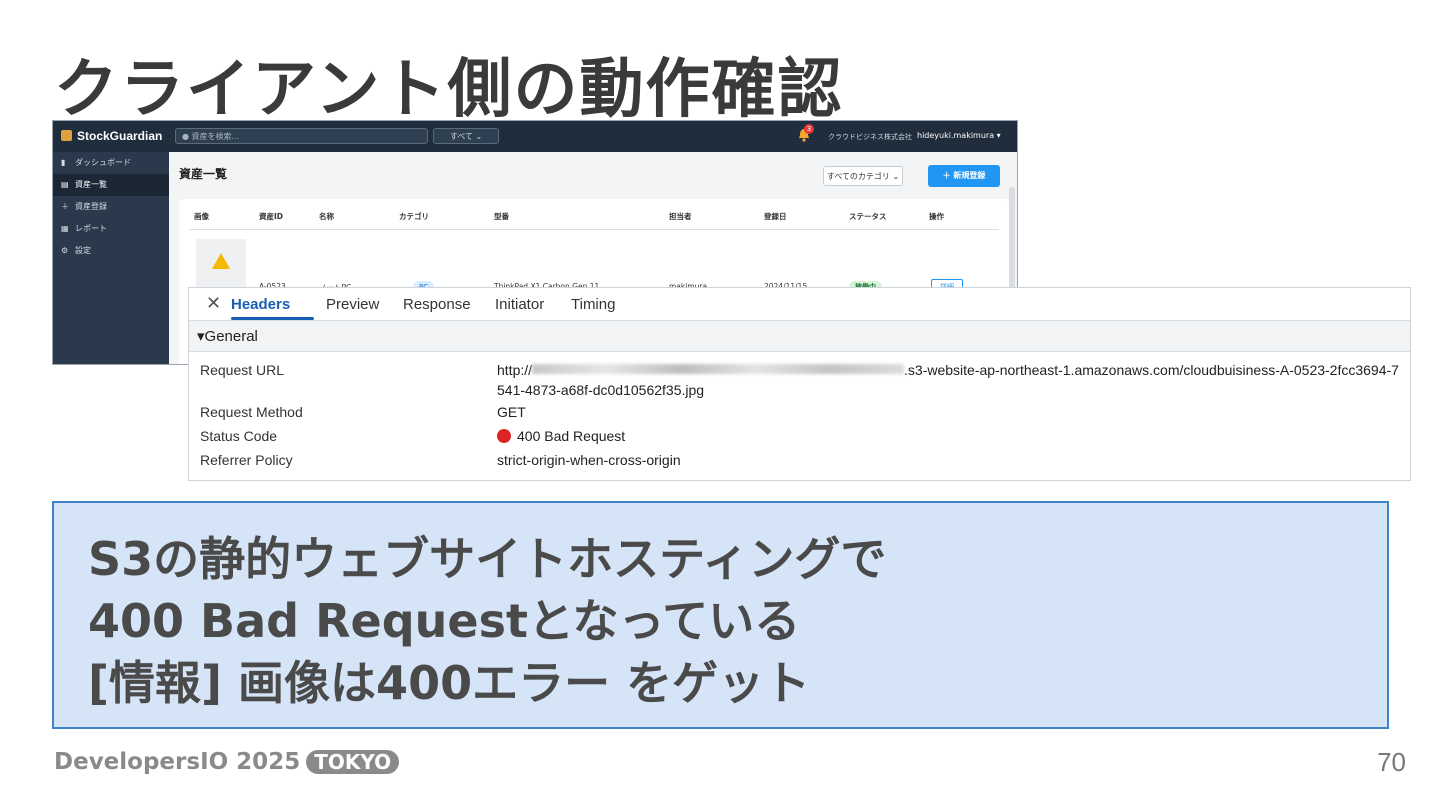 The image size is (1440, 810). Describe the element at coordinates (120, 136) in the screenshot. I see `brand-label: StockGuardian` at that location.